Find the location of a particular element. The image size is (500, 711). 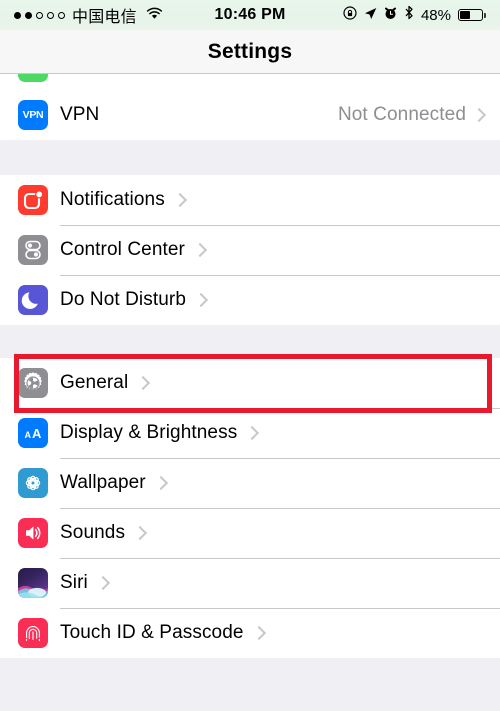

bluetooth-icon is located at coordinates (409, 15).